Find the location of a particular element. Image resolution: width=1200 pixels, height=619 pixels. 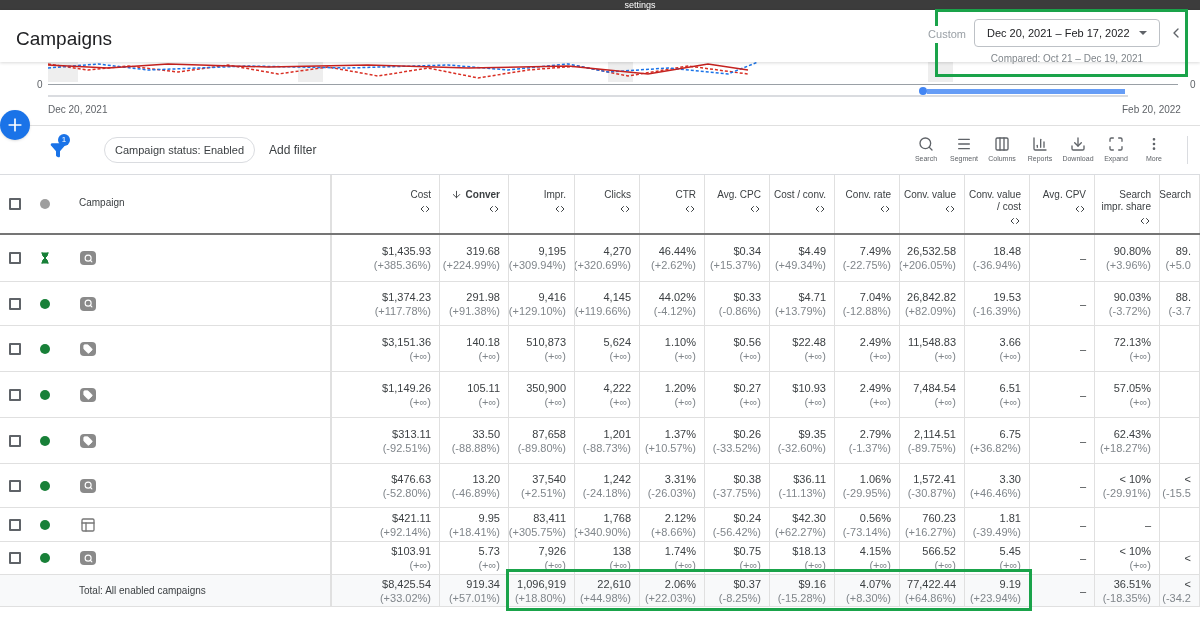

metric-change: (+10.57%) is located at coordinates (670, 447).